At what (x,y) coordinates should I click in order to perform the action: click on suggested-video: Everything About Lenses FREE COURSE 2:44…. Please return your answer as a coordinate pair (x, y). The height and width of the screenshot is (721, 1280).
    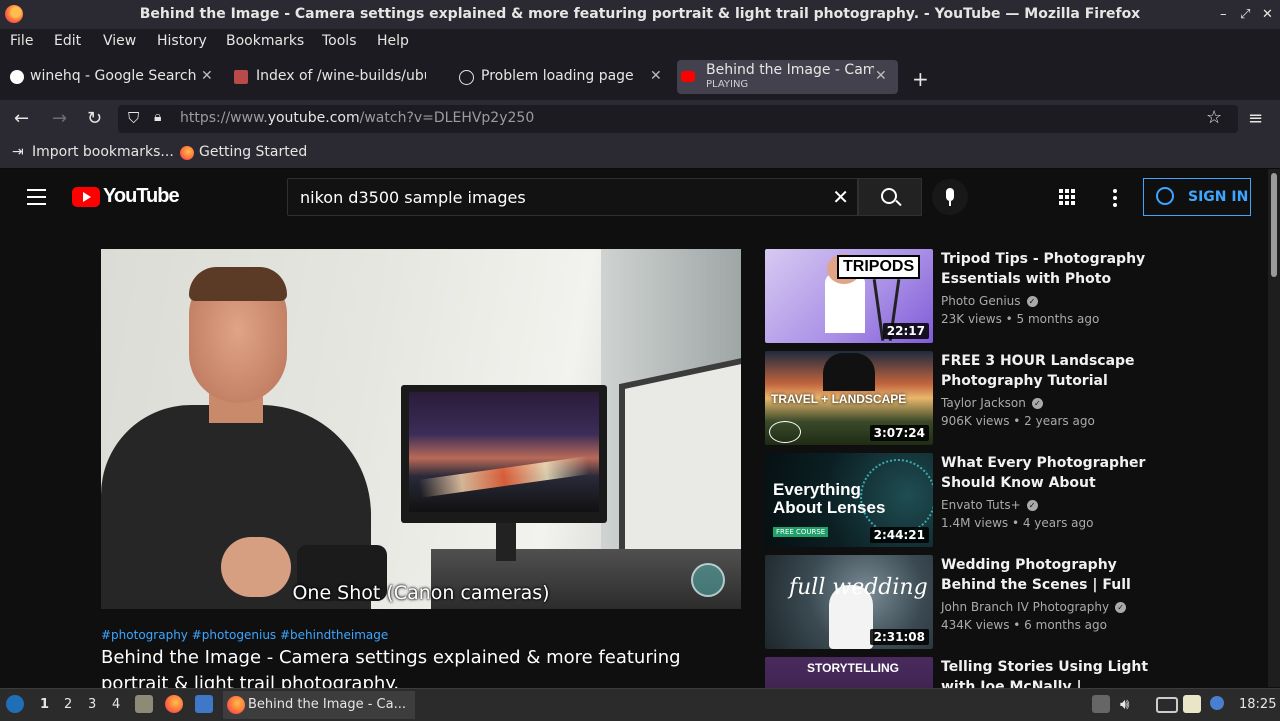
    Looking at the image, I should click on (965, 500).